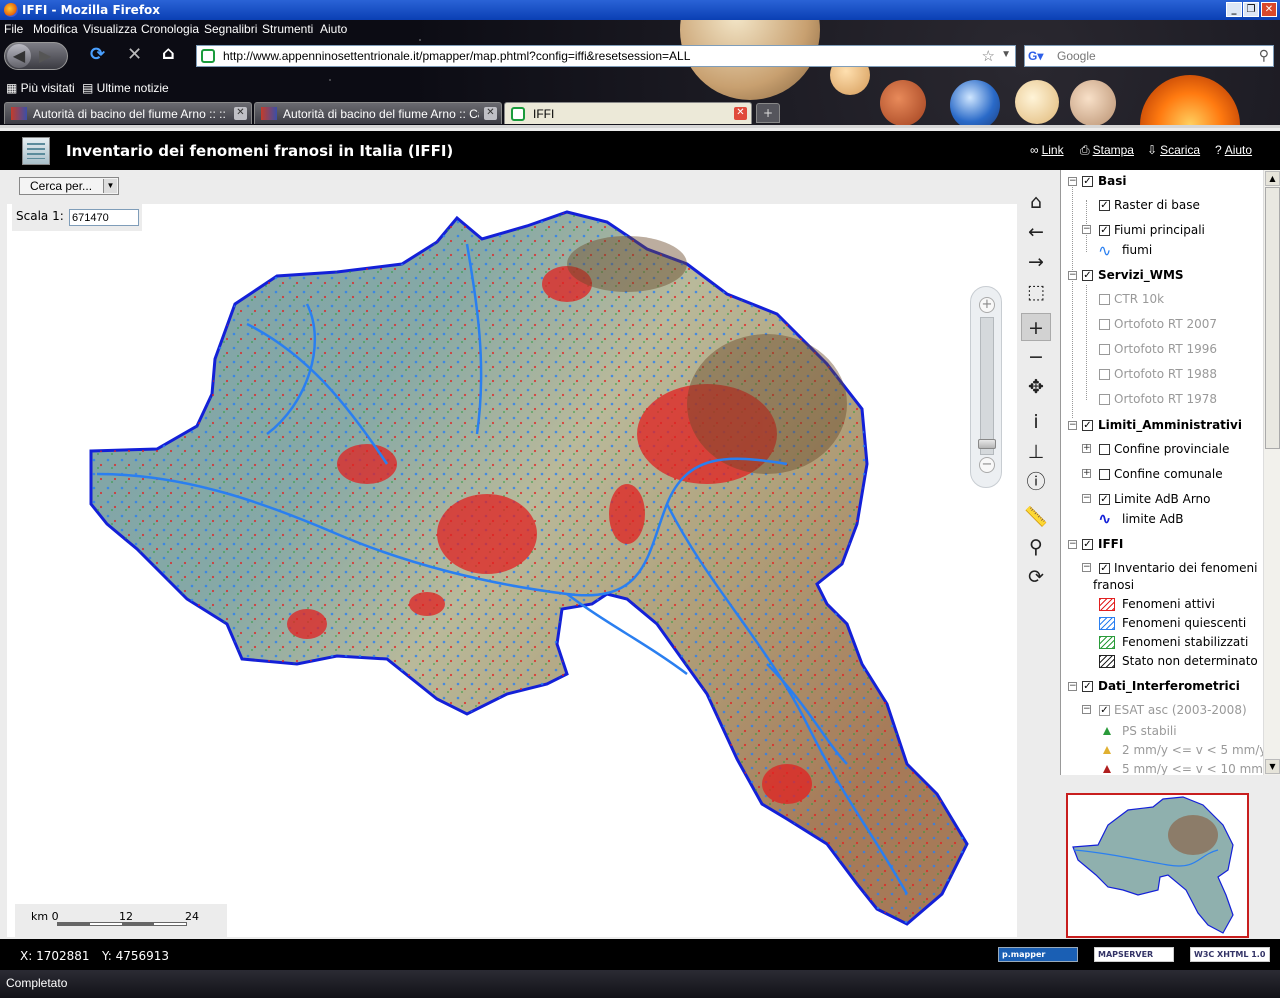  Describe the element at coordinates (1086, 473) in the screenshot. I see `expand-comunale-icon: +` at that location.